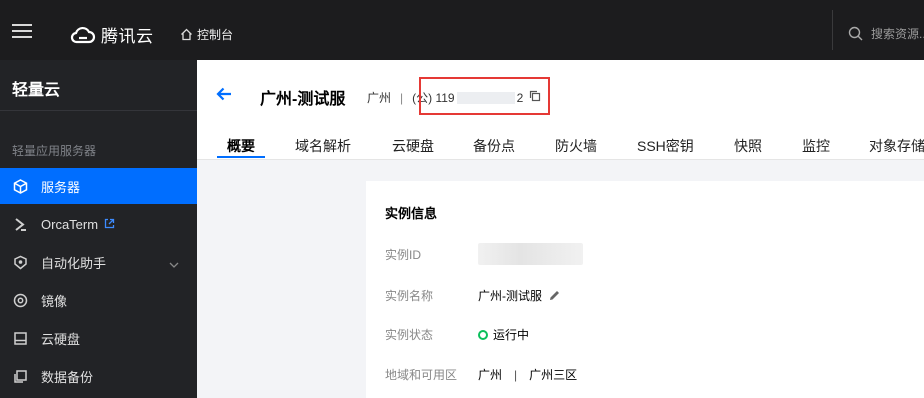 The width and height of the screenshot is (924, 398). I want to click on tab-monitoring: 监控, so click(816, 146).